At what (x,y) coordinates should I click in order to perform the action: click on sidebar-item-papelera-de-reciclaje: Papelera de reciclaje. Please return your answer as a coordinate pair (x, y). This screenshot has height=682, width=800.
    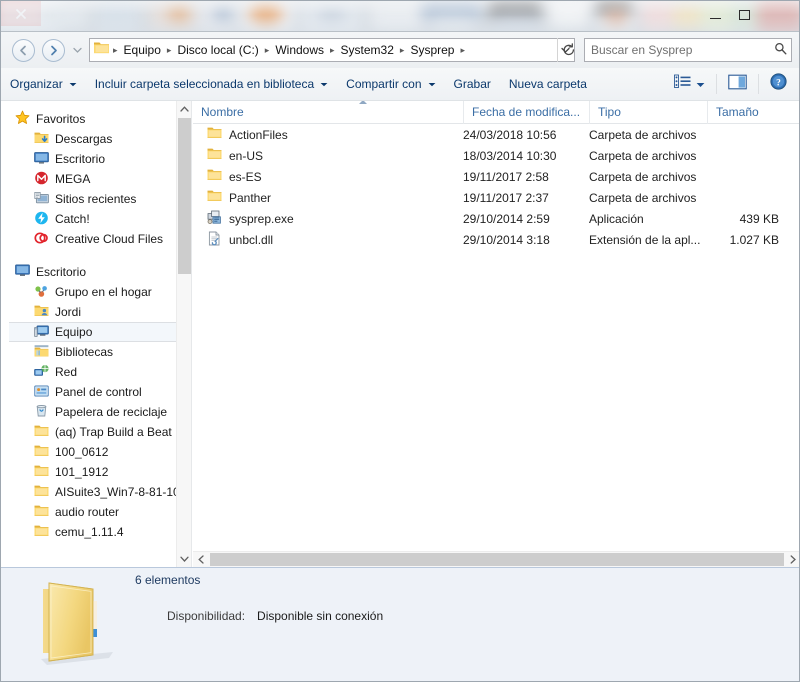
    Looking at the image, I should click on (89, 412).